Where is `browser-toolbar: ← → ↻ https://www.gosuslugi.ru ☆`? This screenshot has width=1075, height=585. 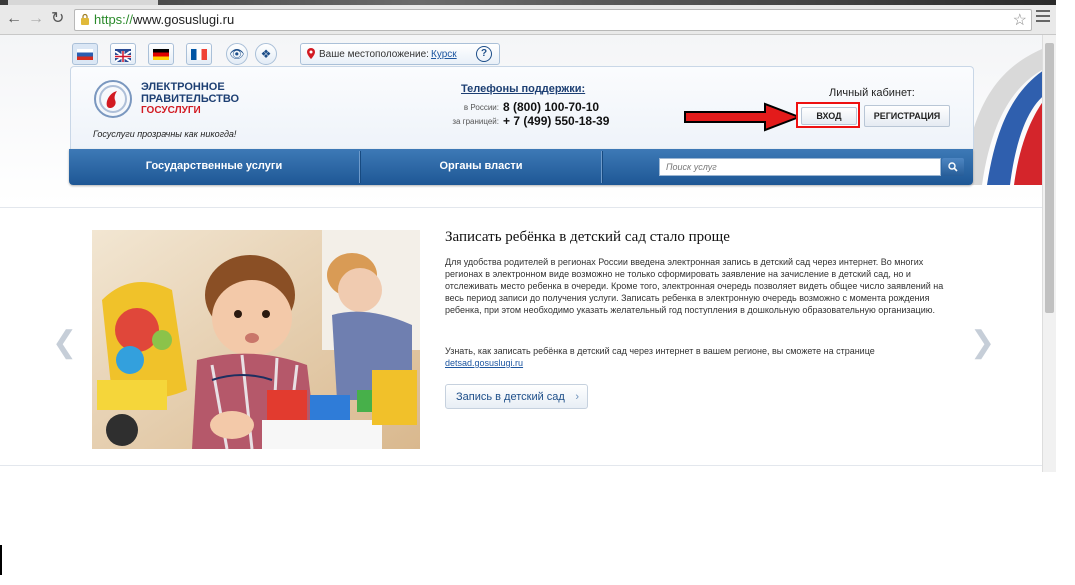 browser-toolbar: ← → ↻ https://www.gosuslugi.ru ☆ is located at coordinates (528, 17).